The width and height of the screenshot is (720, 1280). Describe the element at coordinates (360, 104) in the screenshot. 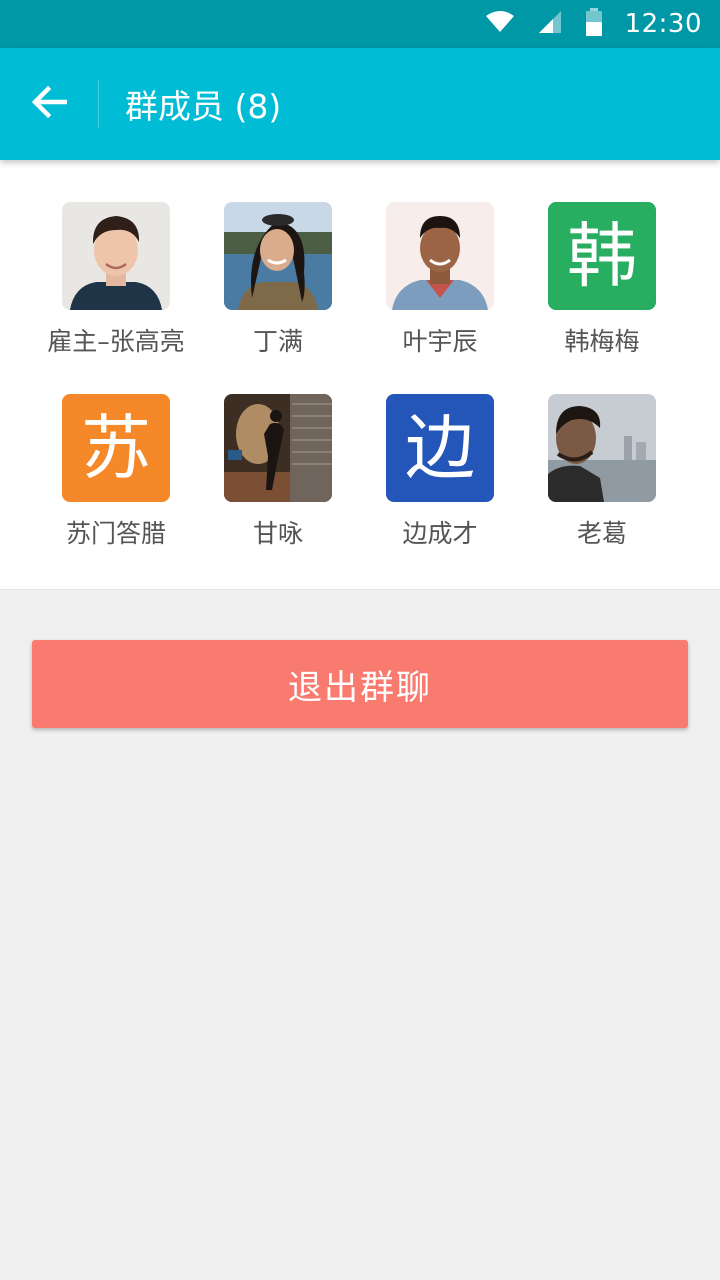

I see `app-bar: 群成员 (8)` at that location.